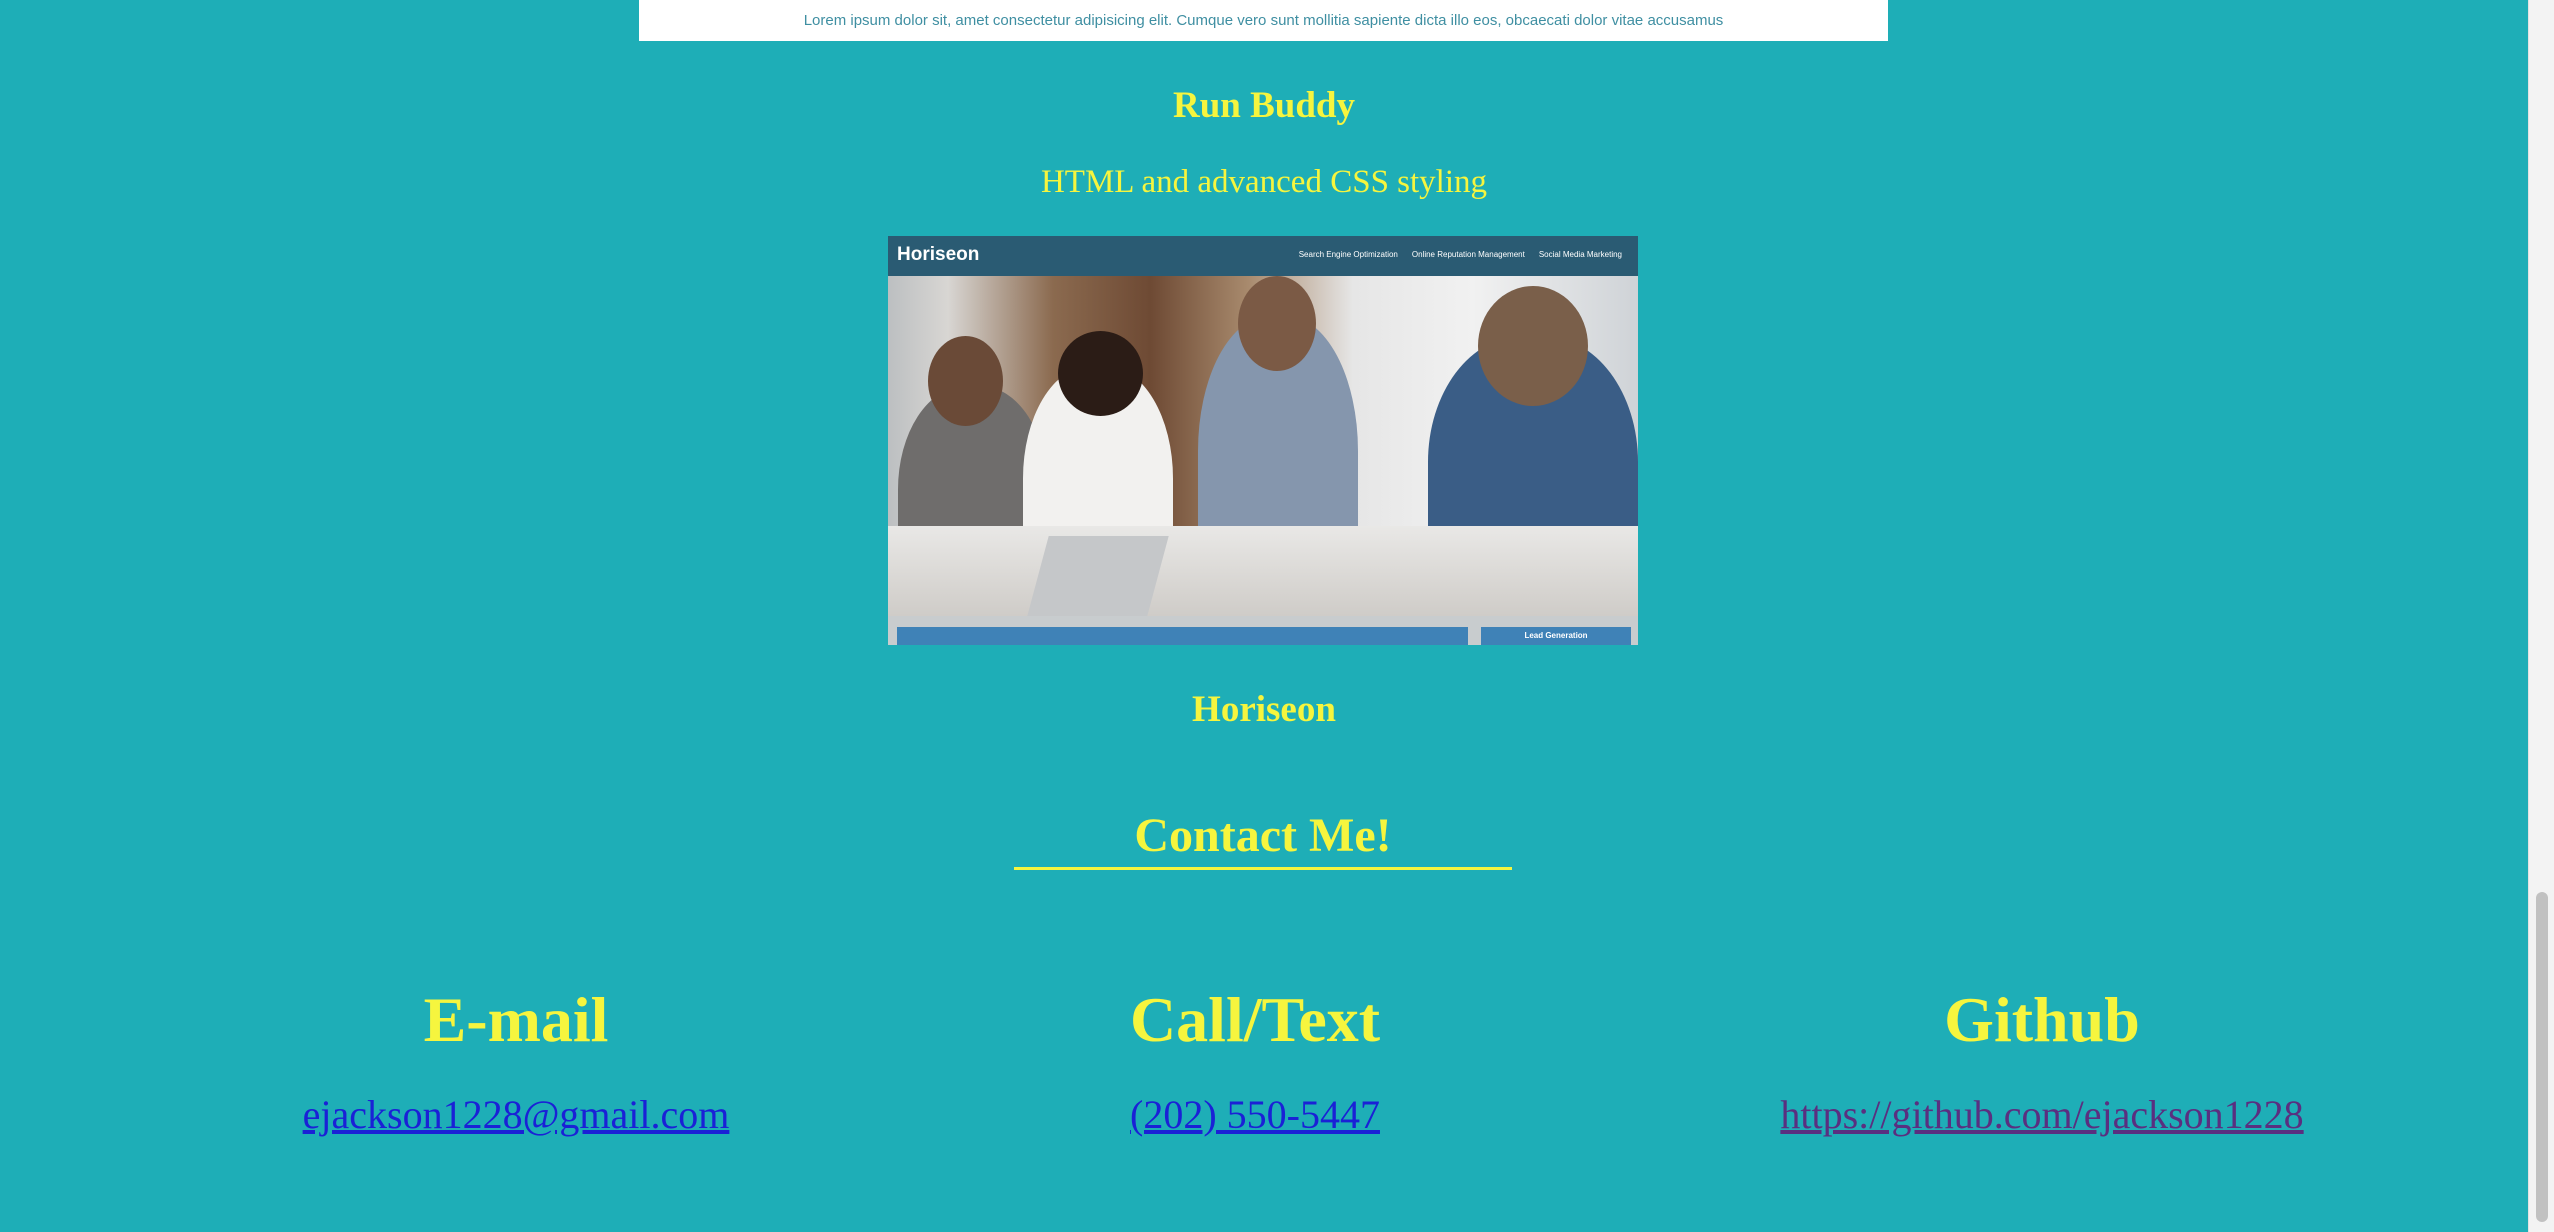 This screenshot has height=1232, width=2554. I want to click on project-title: Run Buddy, so click(1264, 105).